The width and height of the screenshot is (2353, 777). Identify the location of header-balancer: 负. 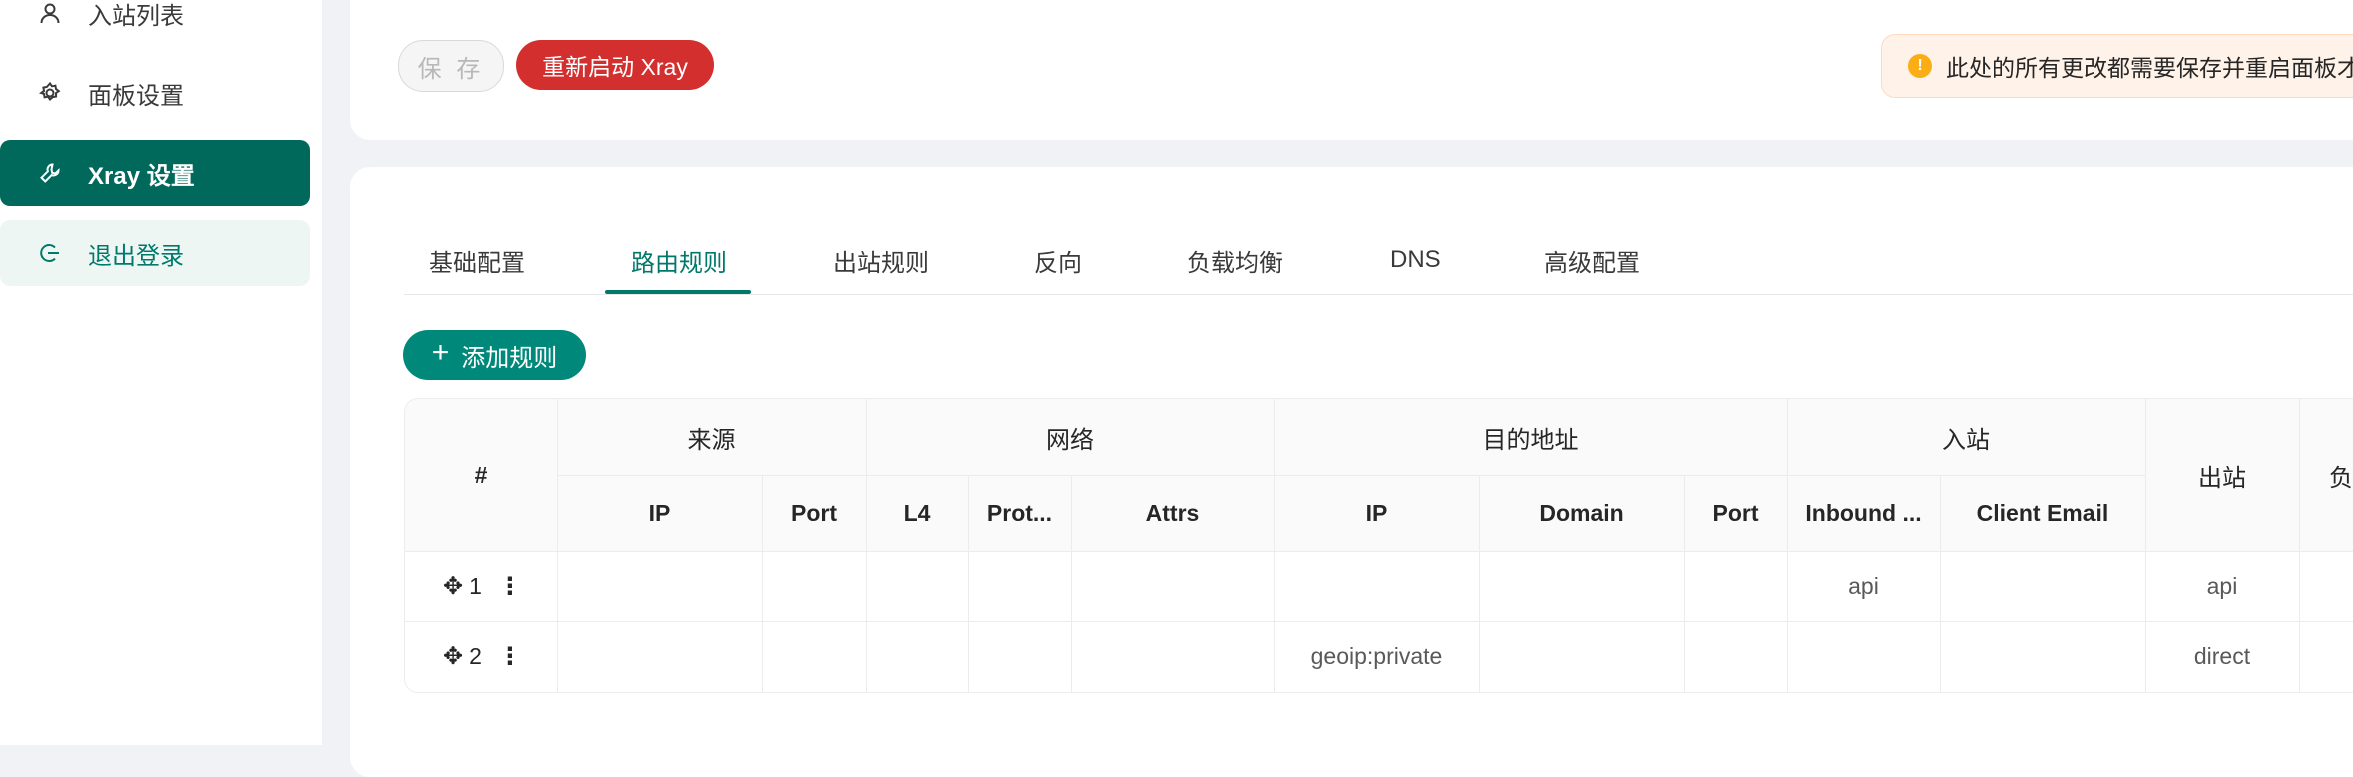
(2326, 475).